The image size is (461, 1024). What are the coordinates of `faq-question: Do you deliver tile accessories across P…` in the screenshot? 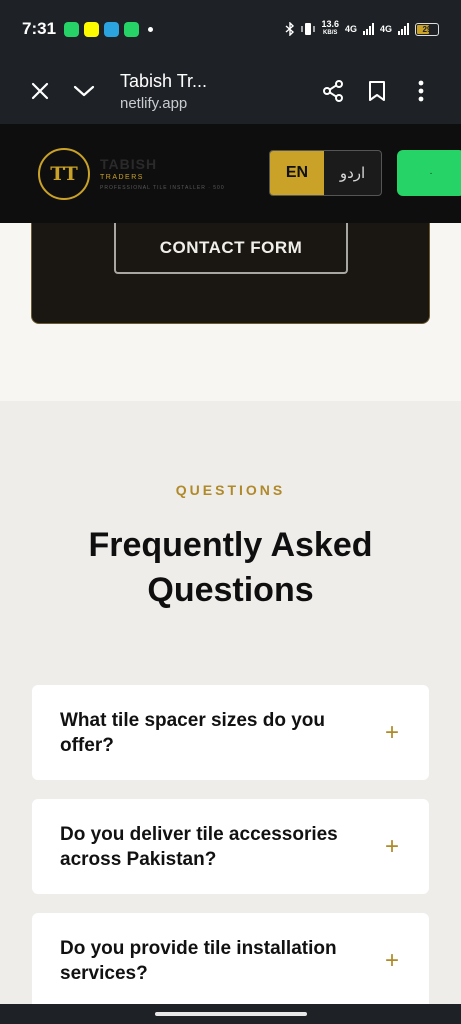 It's located at (217, 847).